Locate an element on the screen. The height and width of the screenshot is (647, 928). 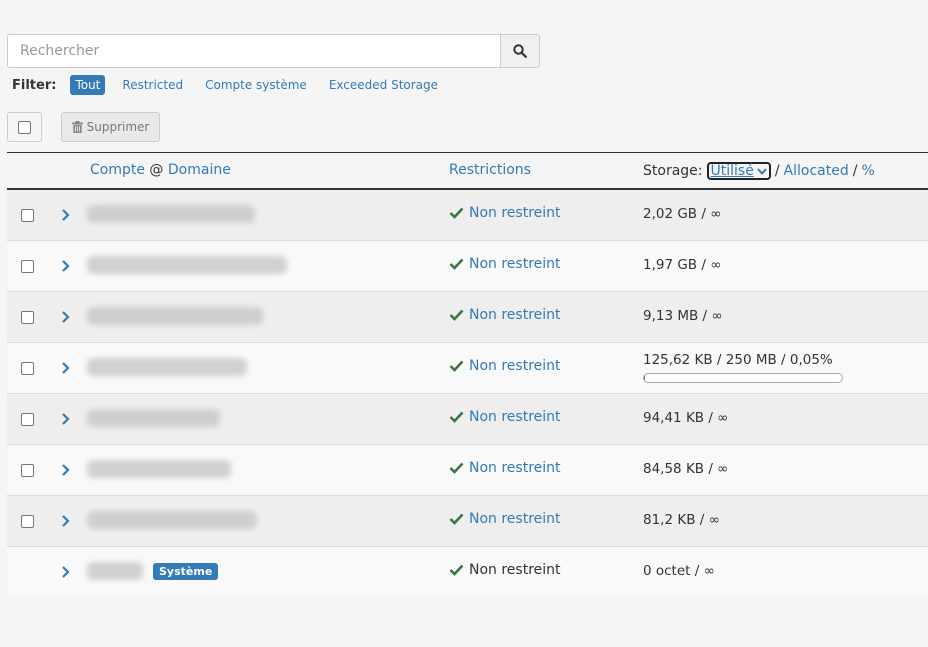
storage-select-value: Utilisé is located at coordinates (732, 171).